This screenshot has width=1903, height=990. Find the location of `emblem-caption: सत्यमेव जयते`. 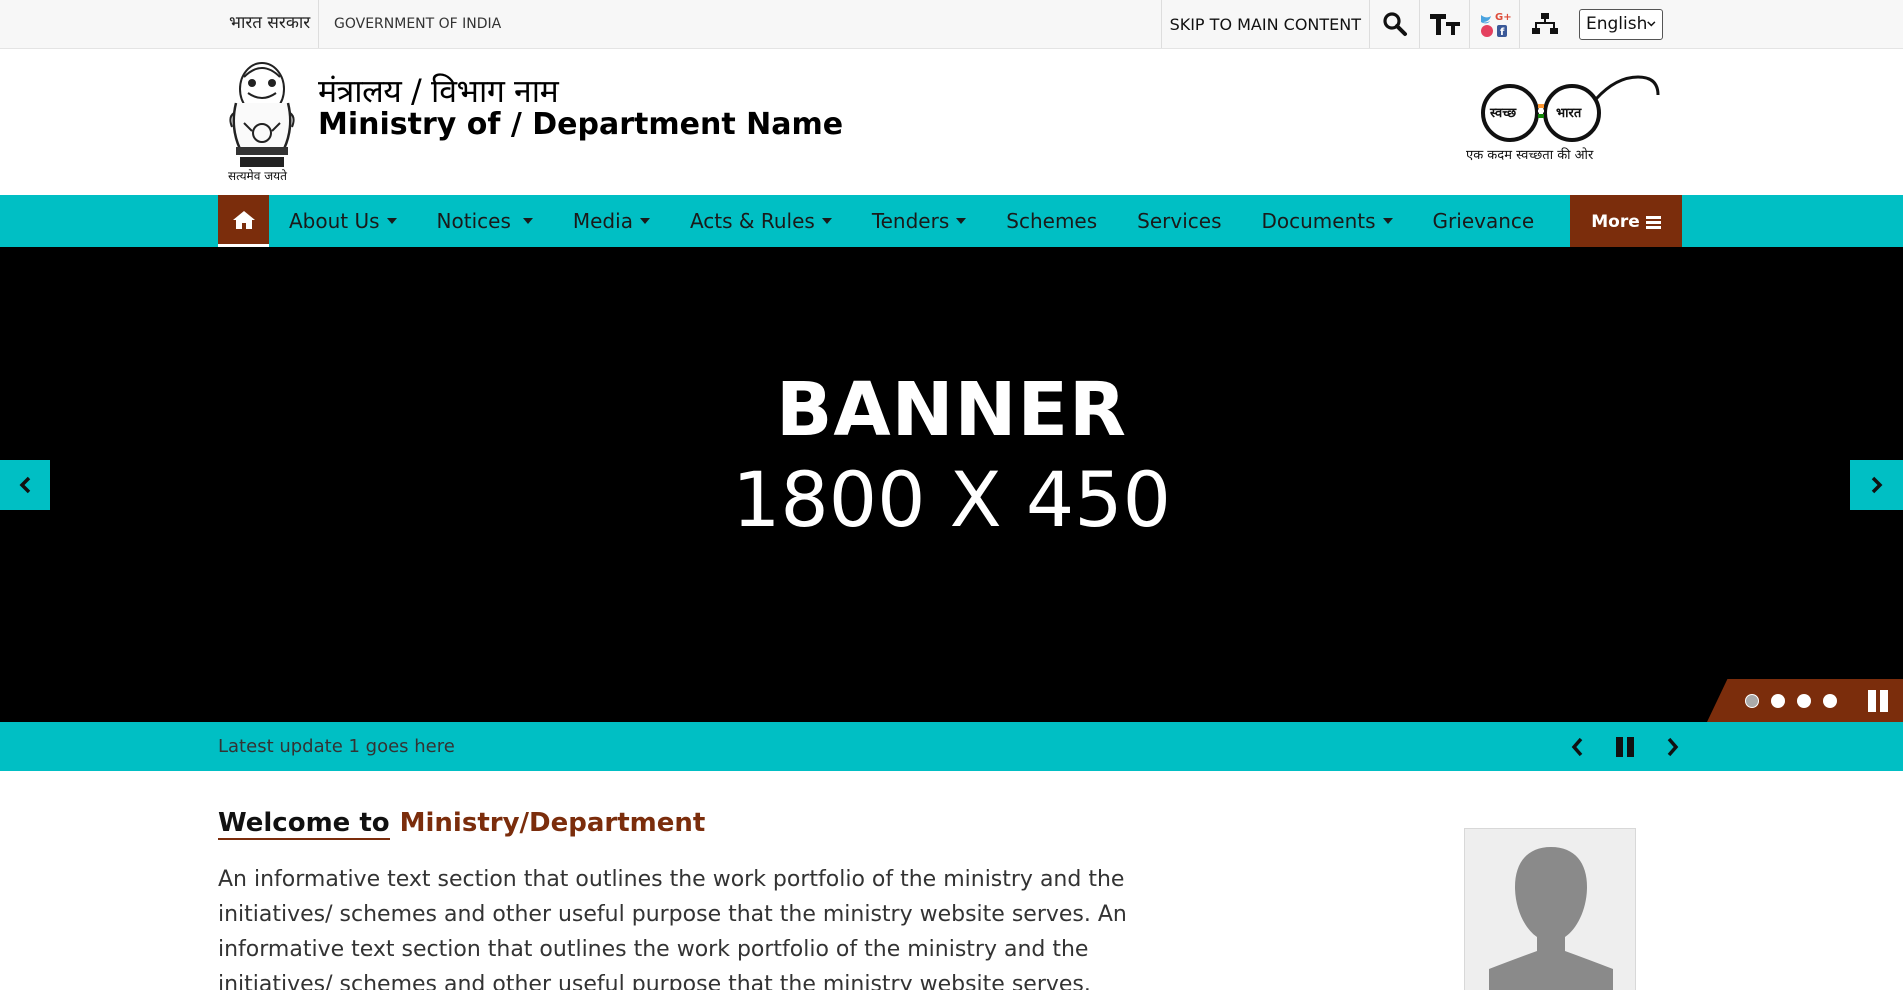

emblem-caption: सत्यमेव जयते is located at coordinates (257, 176).